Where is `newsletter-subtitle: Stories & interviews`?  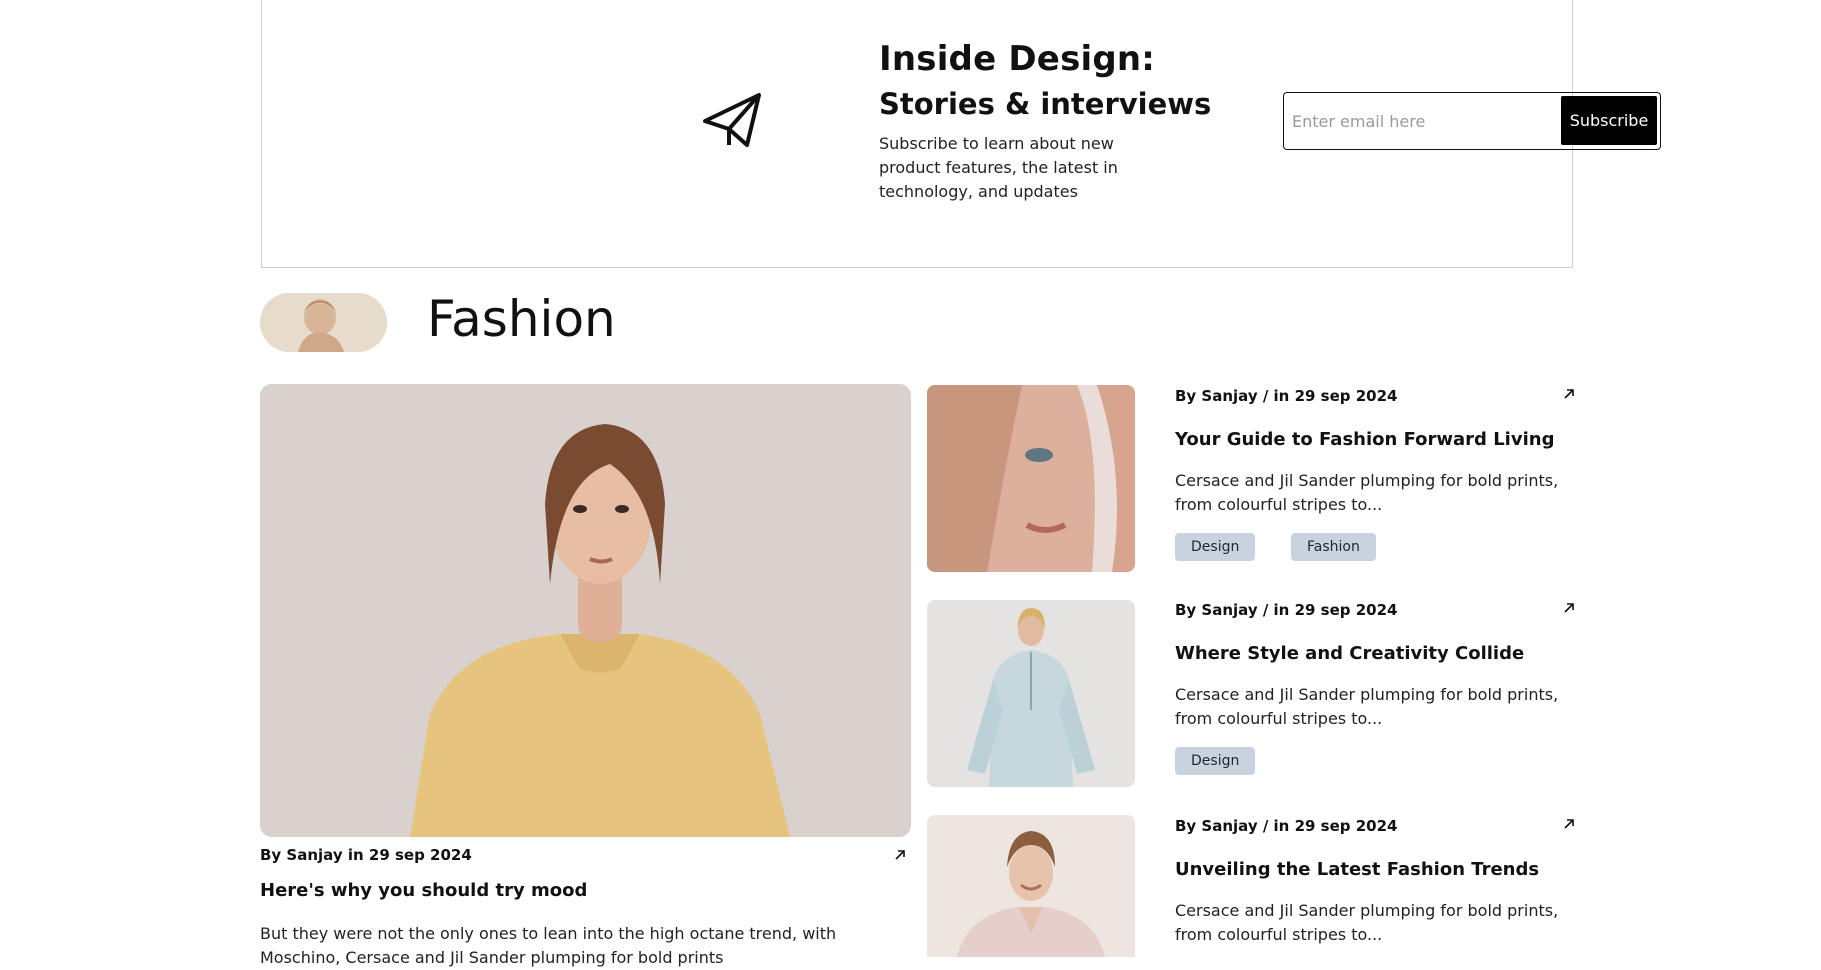 newsletter-subtitle: Stories & interviews is located at coordinates (1045, 104).